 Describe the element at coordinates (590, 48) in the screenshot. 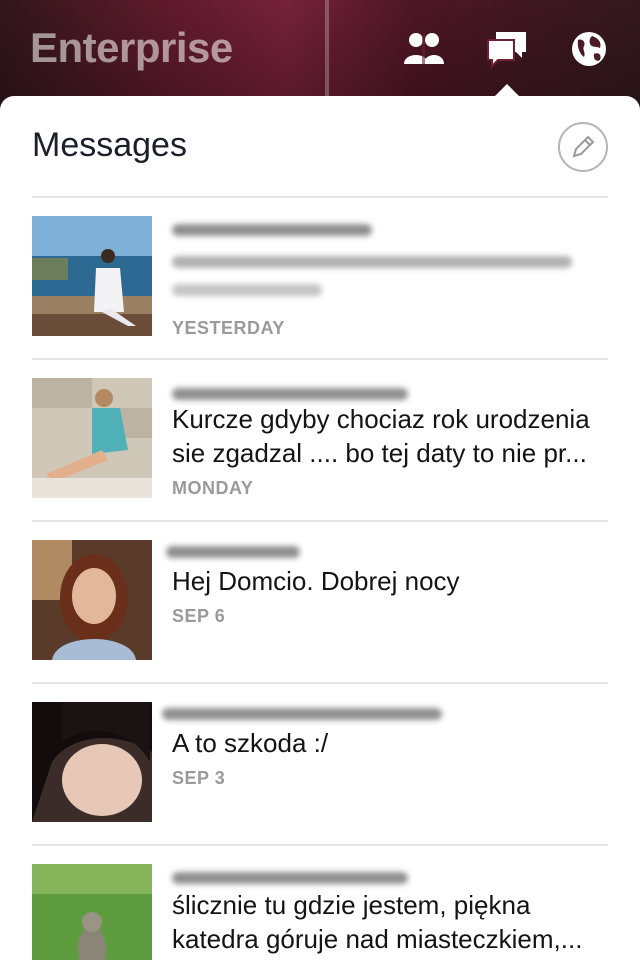

I see `globe-icon` at that location.